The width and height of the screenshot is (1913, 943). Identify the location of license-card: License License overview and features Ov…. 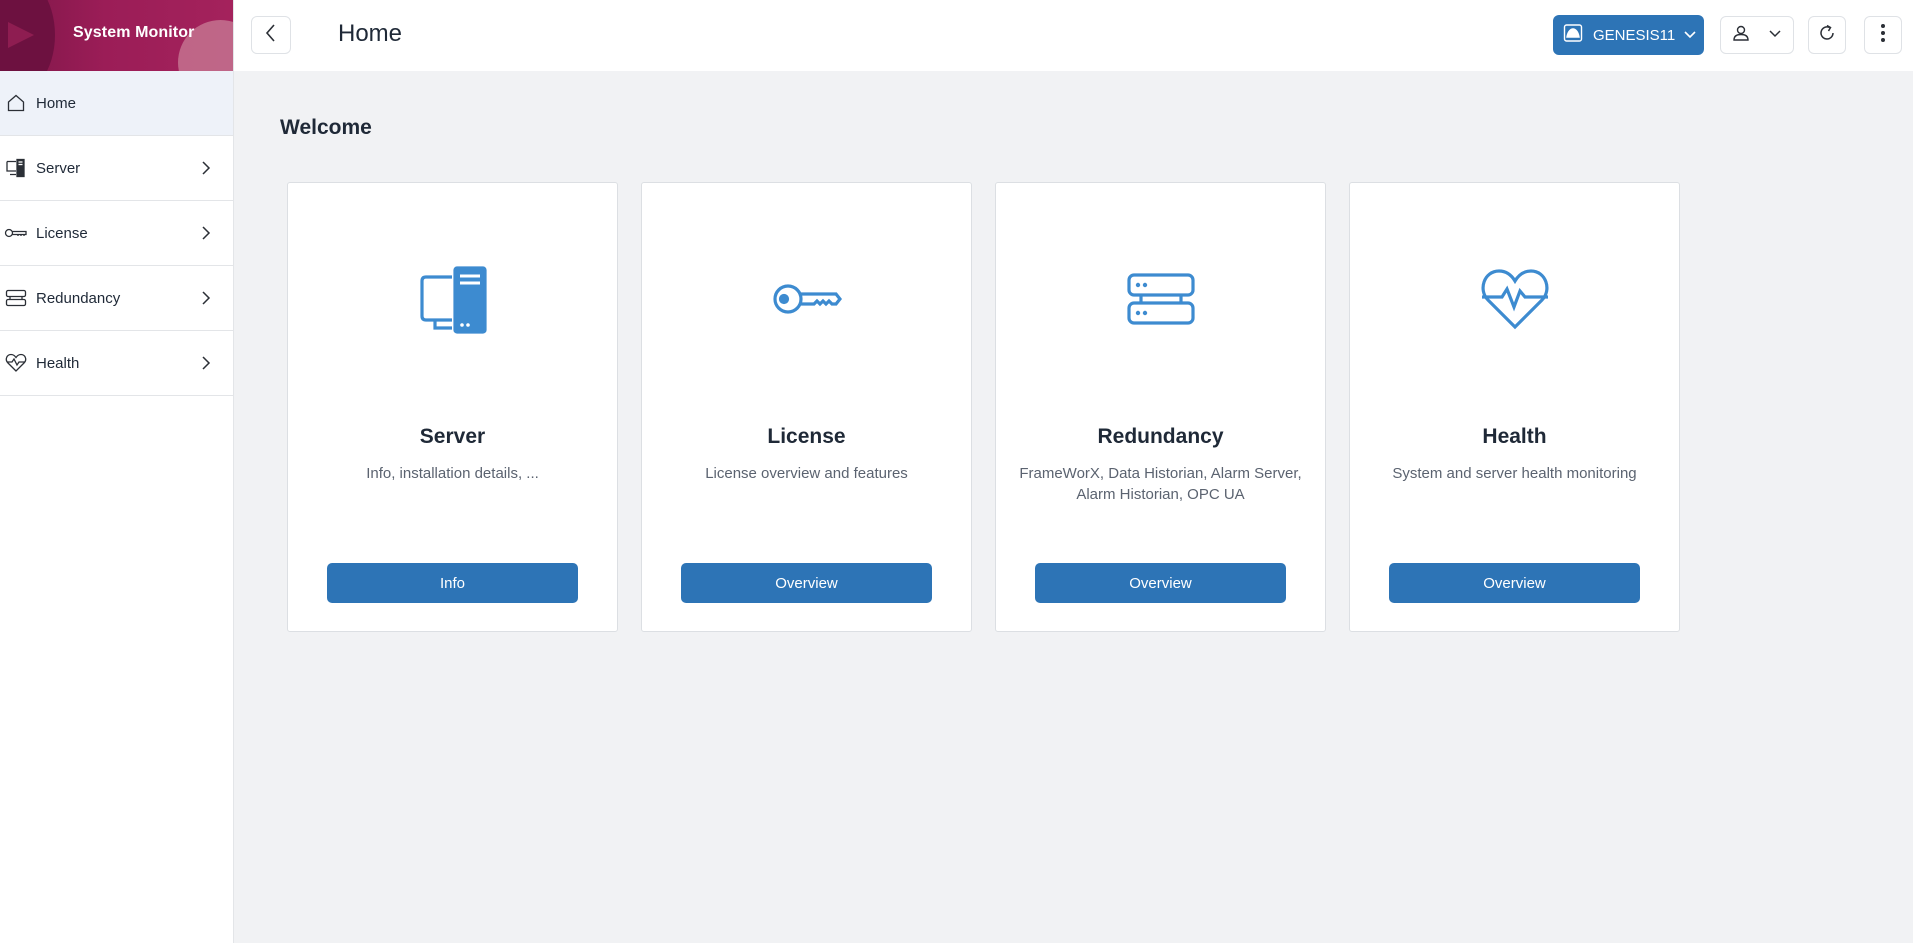
(806, 407).